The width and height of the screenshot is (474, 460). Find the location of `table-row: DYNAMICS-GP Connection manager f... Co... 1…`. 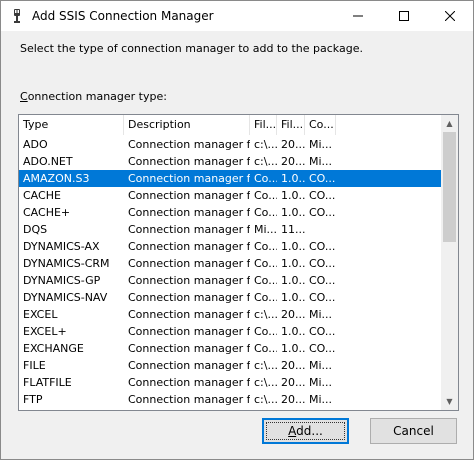

table-row: DYNAMICS-GP Connection manager f... Co... 1… is located at coordinates (230, 280).